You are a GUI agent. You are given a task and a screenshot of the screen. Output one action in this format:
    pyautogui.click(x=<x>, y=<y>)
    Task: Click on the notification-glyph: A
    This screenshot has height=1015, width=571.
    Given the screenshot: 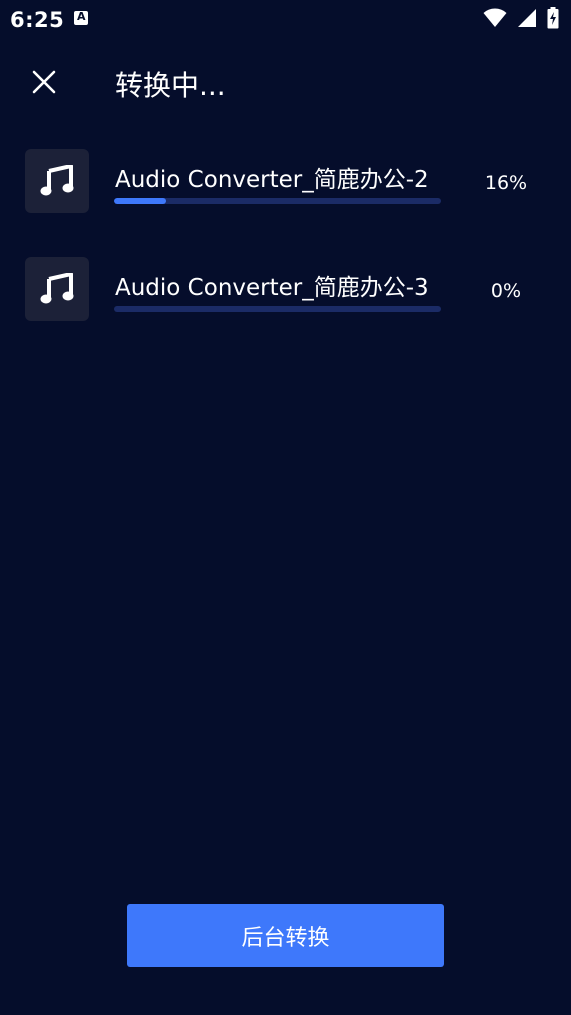 What is the action you would take?
    pyautogui.click(x=81, y=16)
    